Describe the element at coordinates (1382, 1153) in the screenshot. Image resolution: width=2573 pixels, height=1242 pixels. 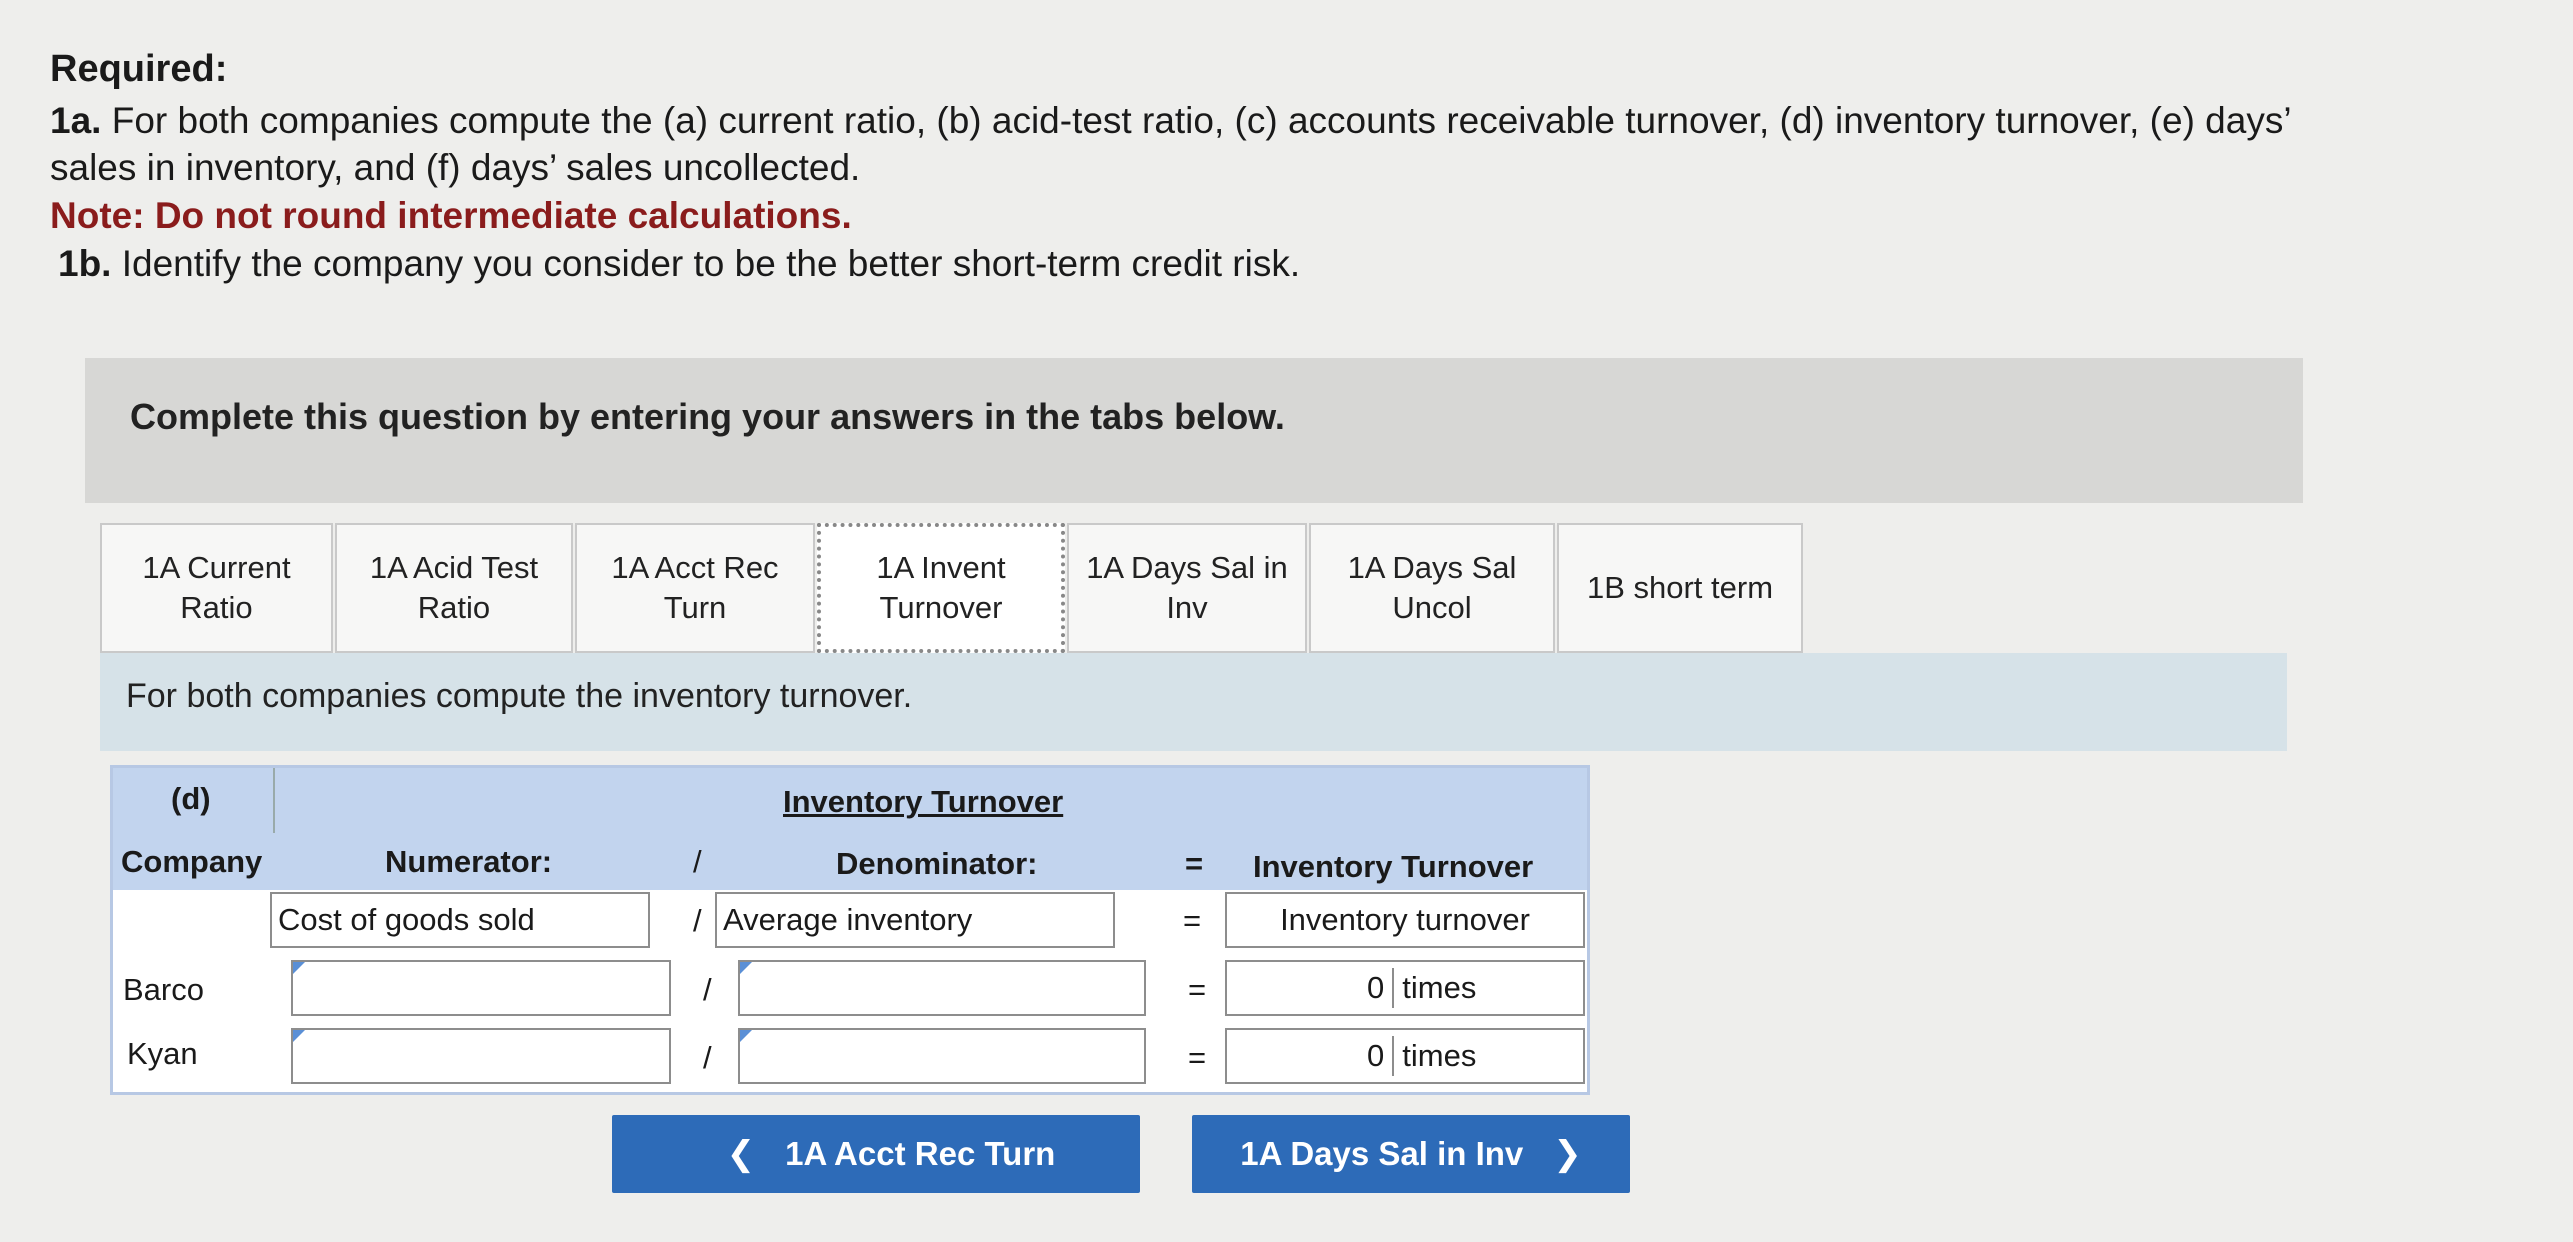
I see `next-tab-label: 1A Days Sal in Inv` at that location.